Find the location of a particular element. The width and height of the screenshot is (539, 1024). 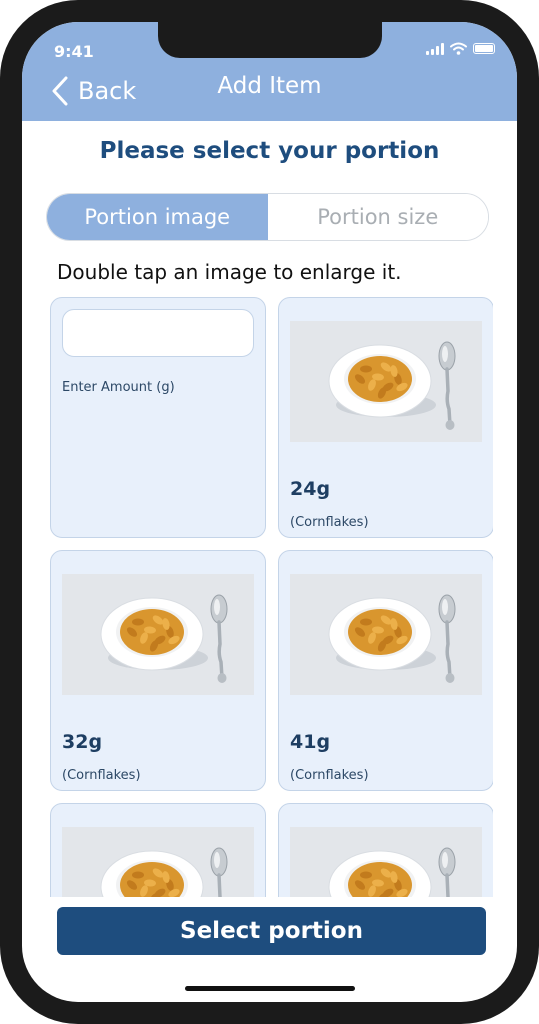

portion-card: 24g (Cornflakes) is located at coordinates (385, 417).